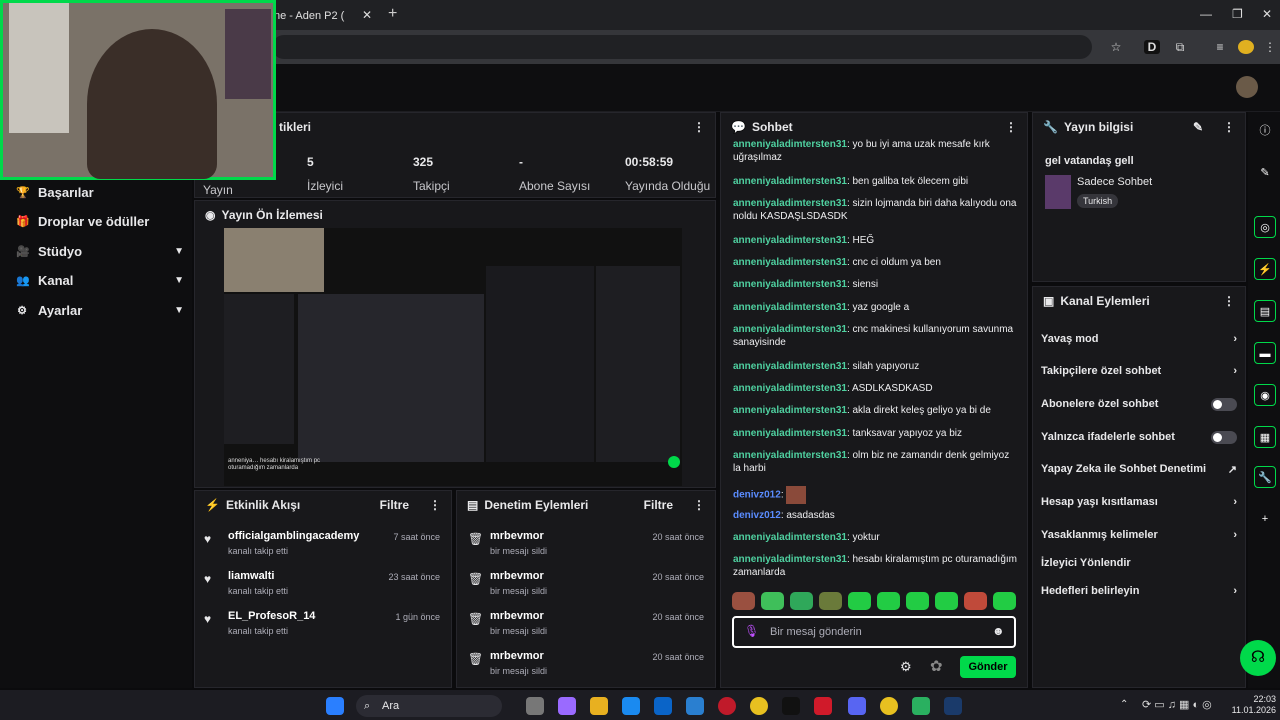  Describe the element at coordinates (1265, 311) in the screenshot. I see `document-icon: ▤` at that location.